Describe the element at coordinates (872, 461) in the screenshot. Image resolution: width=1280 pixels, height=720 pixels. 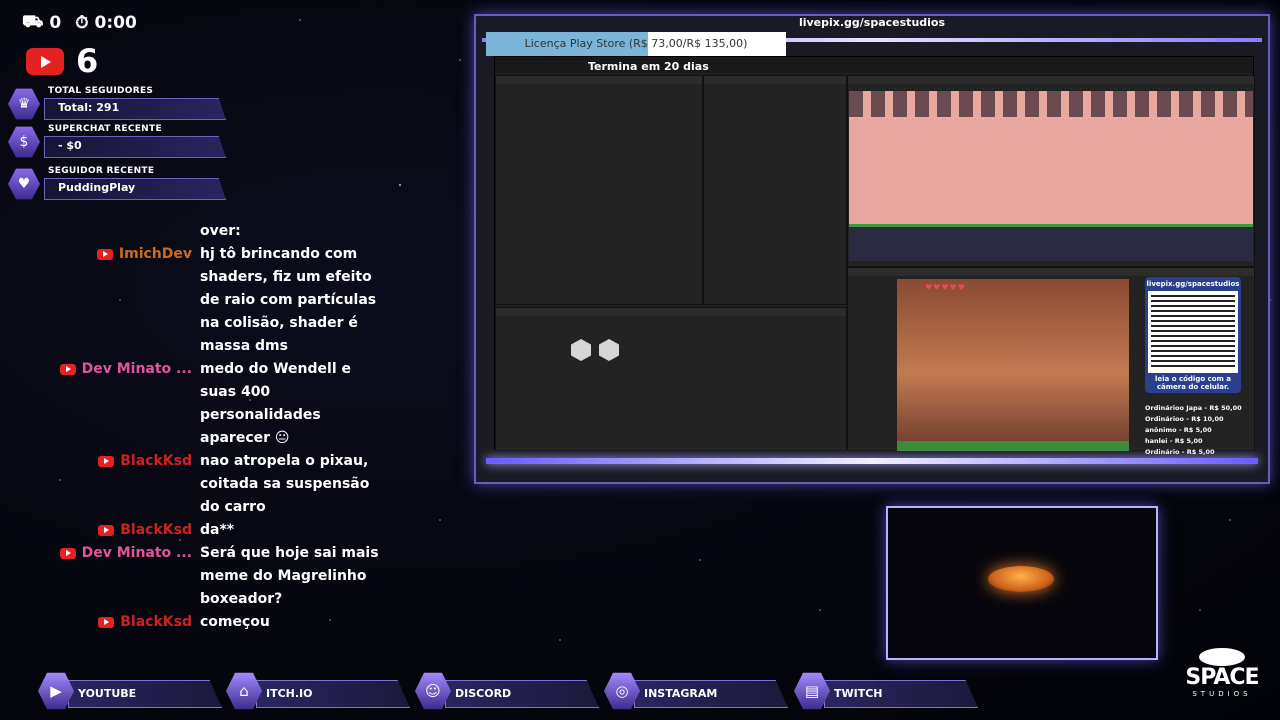
I see `frame-glow` at that location.